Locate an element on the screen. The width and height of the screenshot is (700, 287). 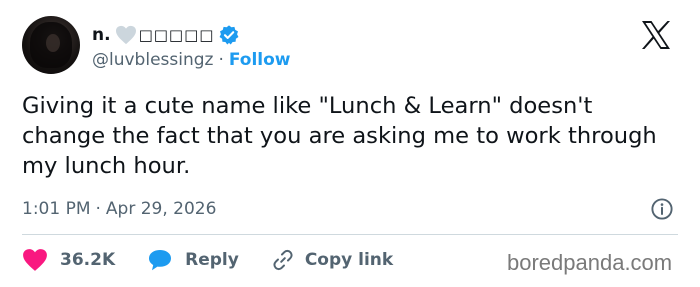
source-watermark: boredpanda.com is located at coordinates (590, 262).